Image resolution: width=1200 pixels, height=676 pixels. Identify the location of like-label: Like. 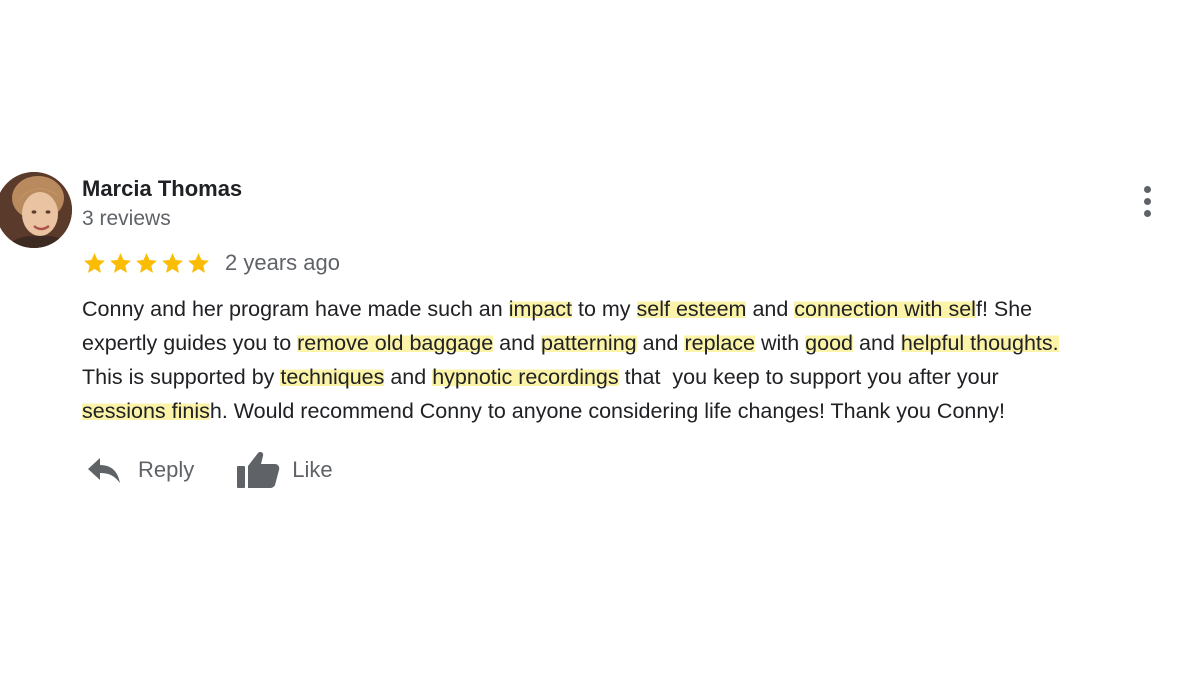
(312, 469).